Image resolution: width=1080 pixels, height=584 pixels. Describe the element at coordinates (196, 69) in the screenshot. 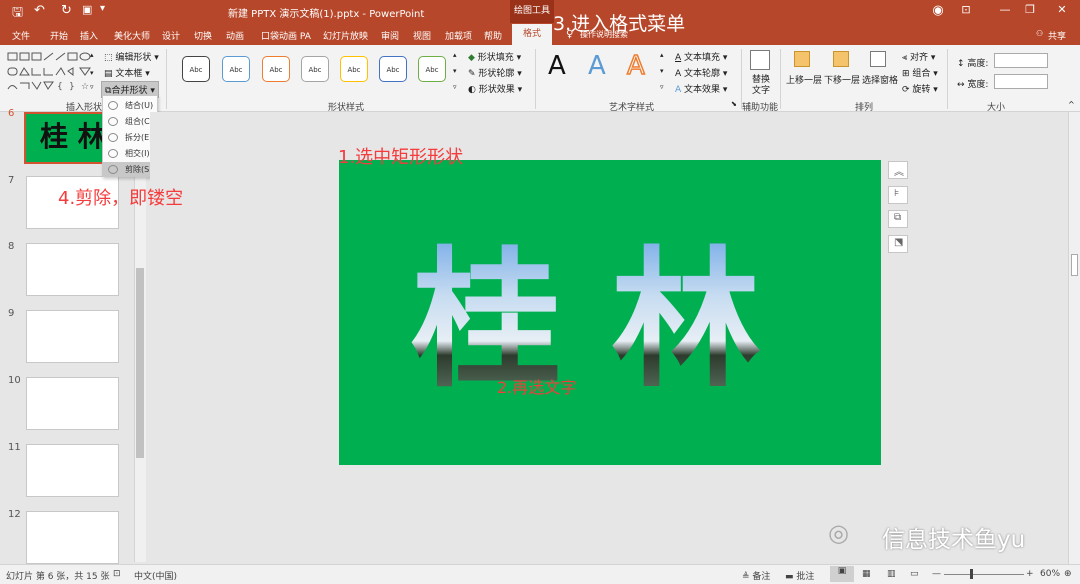

I see `shape-style-preset-1: Abc` at that location.